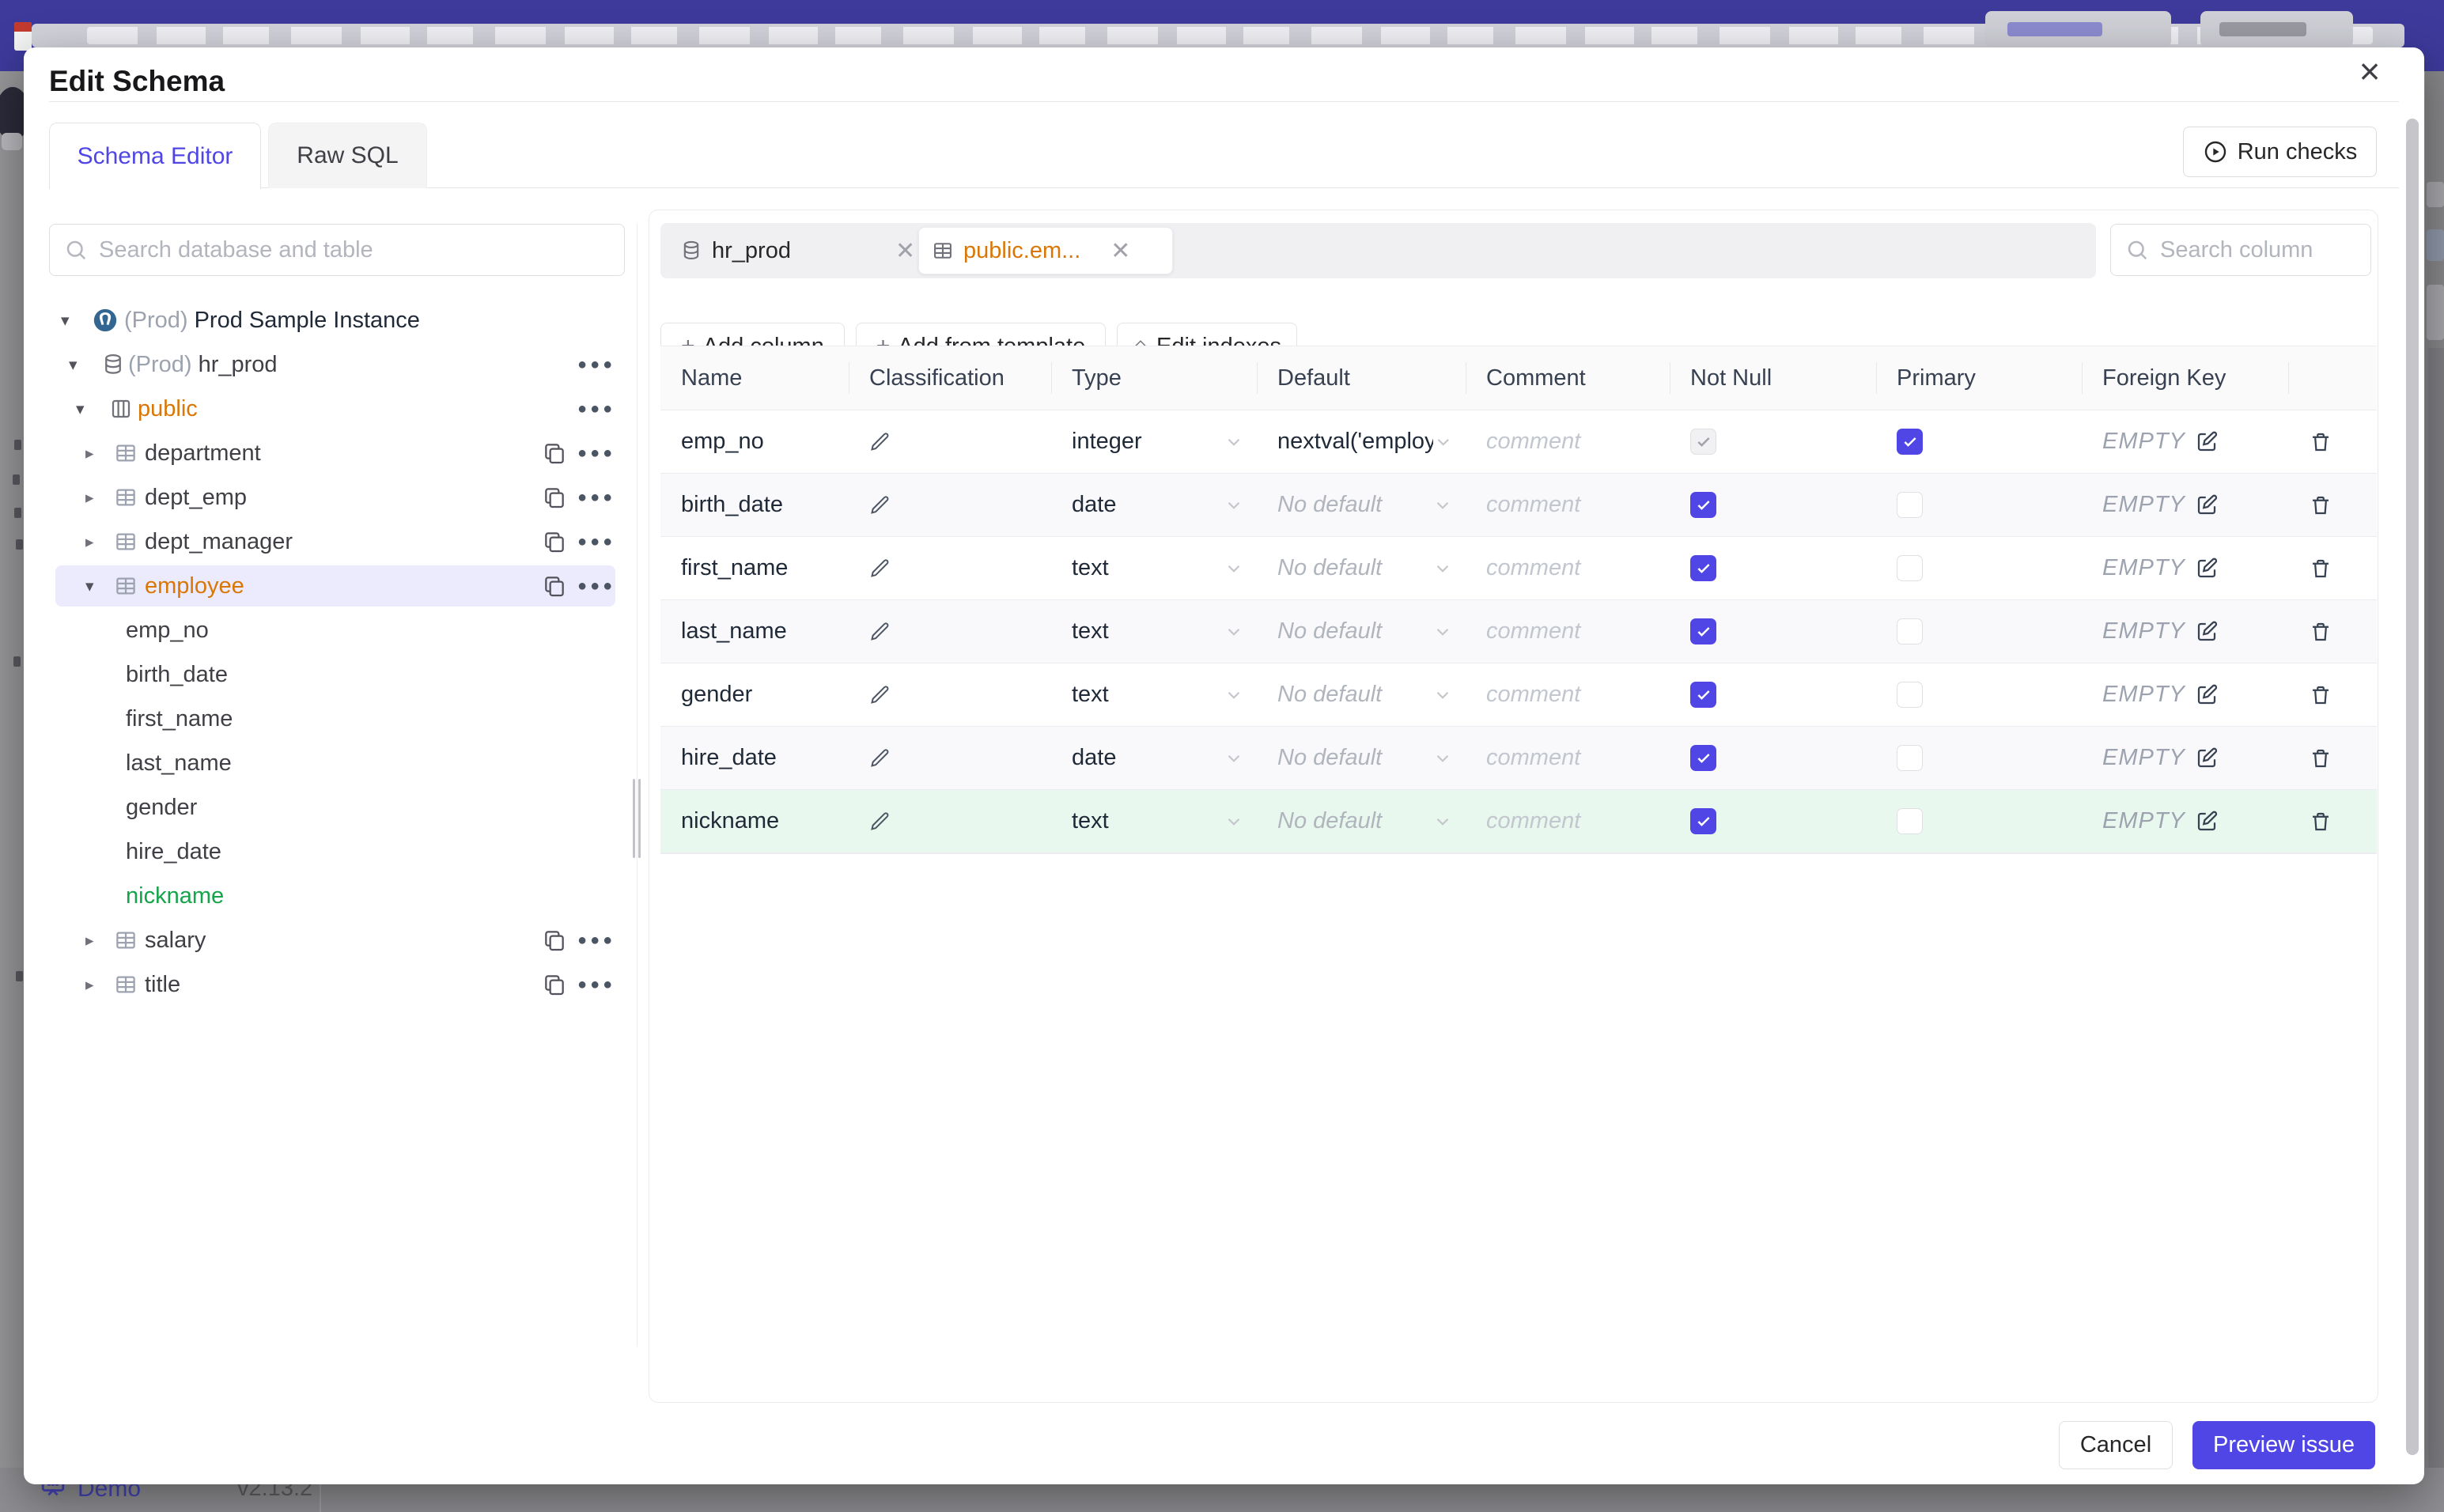 The height and width of the screenshot is (1512, 2444). What do you see at coordinates (337, 808) in the screenshot?
I see `tree-item-column-gender: gender` at bounding box center [337, 808].